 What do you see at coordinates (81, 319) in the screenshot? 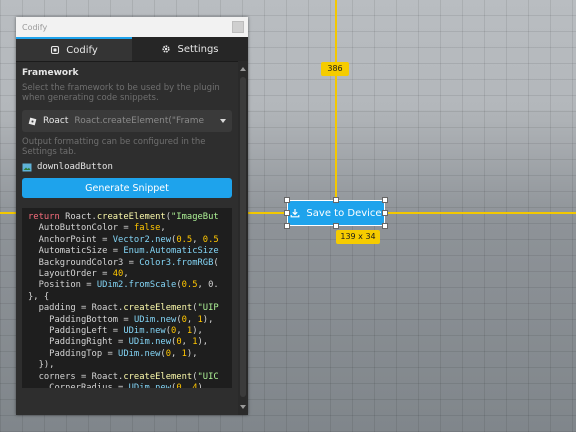
I see `code-token: PaddingBottom =` at bounding box center [81, 319].